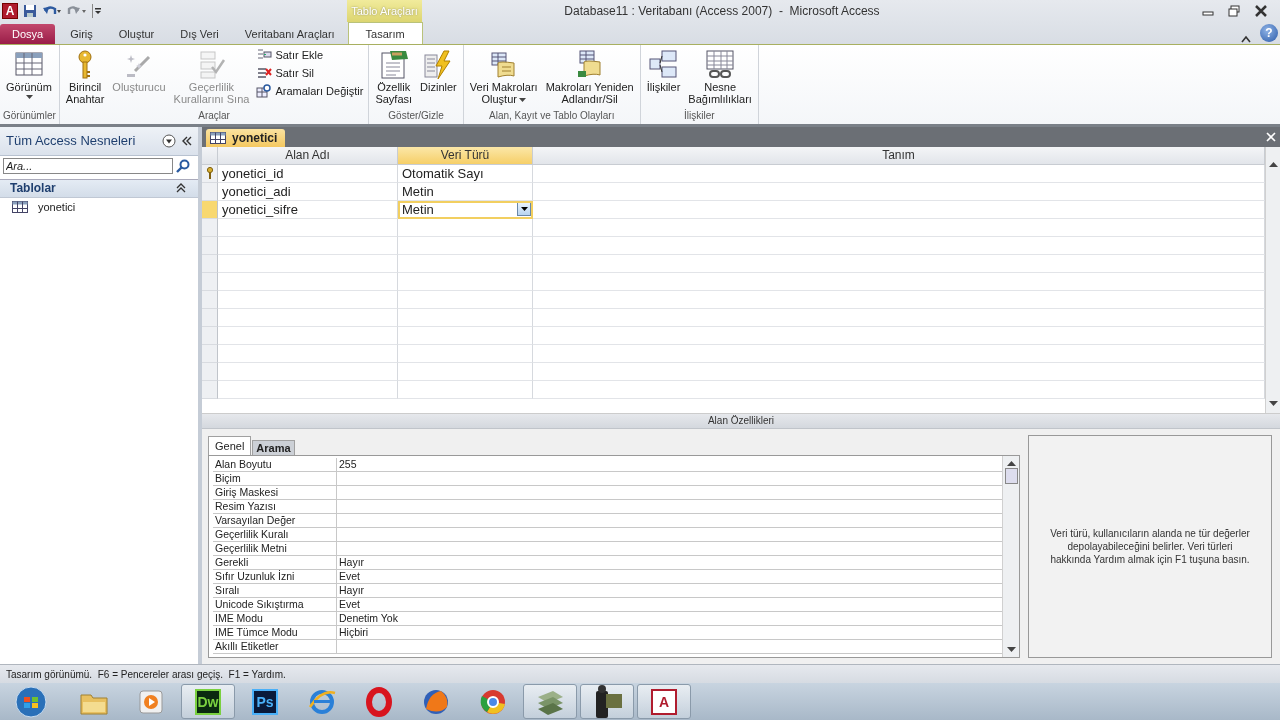 The image size is (1280, 720). Describe the element at coordinates (33, 188) in the screenshot. I see `group-label: Tablolar` at that location.